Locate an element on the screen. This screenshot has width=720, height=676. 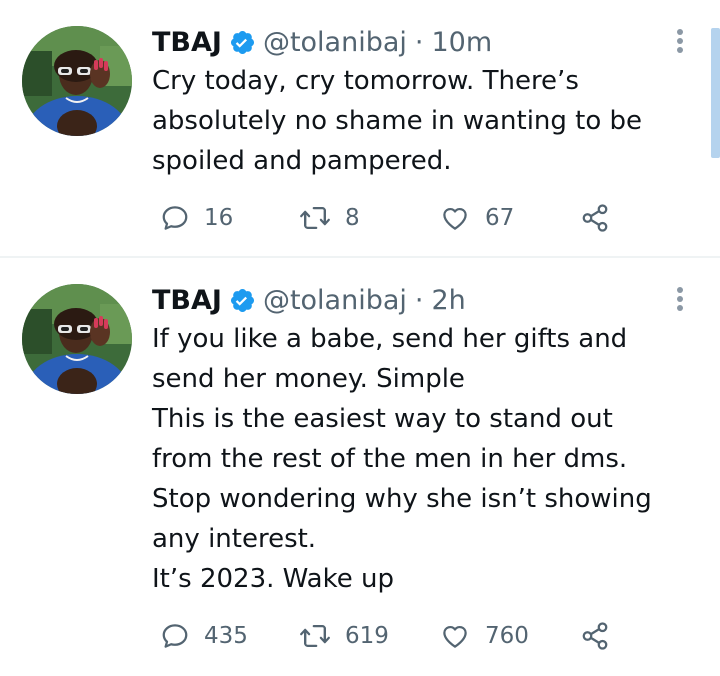
reply-count: 435 is located at coordinates (226, 636).